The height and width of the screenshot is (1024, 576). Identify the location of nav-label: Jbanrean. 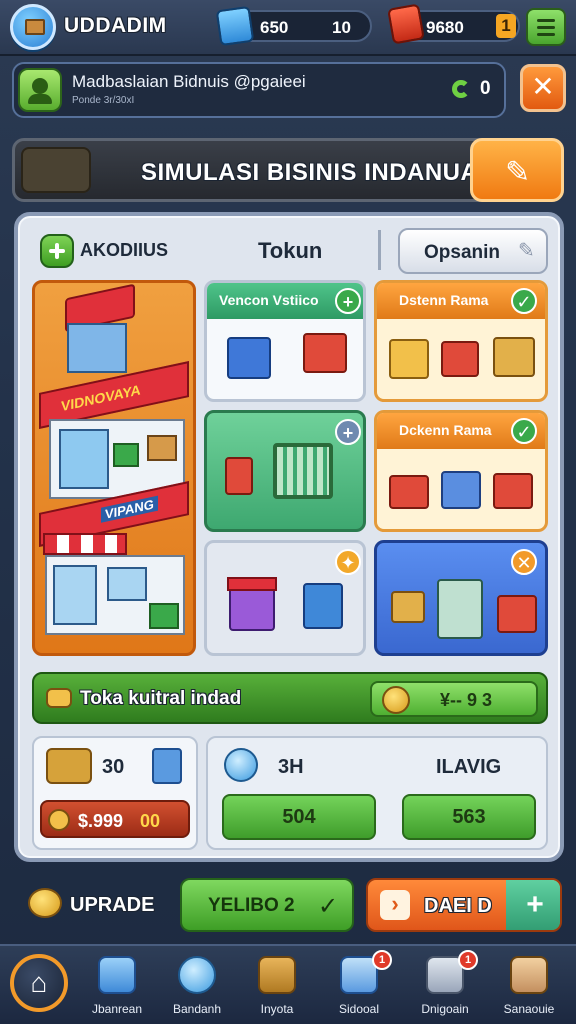
(117, 1009).